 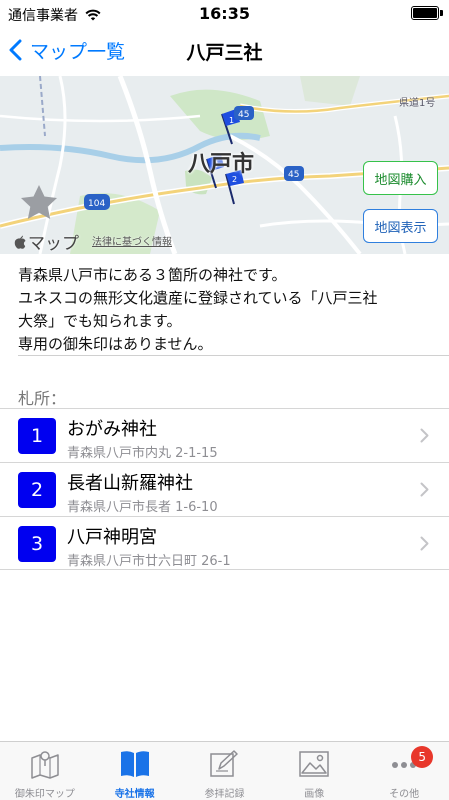 What do you see at coordinates (37, 490) in the screenshot?
I see `shrine-number-badge: 2` at bounding box center [37, 490].